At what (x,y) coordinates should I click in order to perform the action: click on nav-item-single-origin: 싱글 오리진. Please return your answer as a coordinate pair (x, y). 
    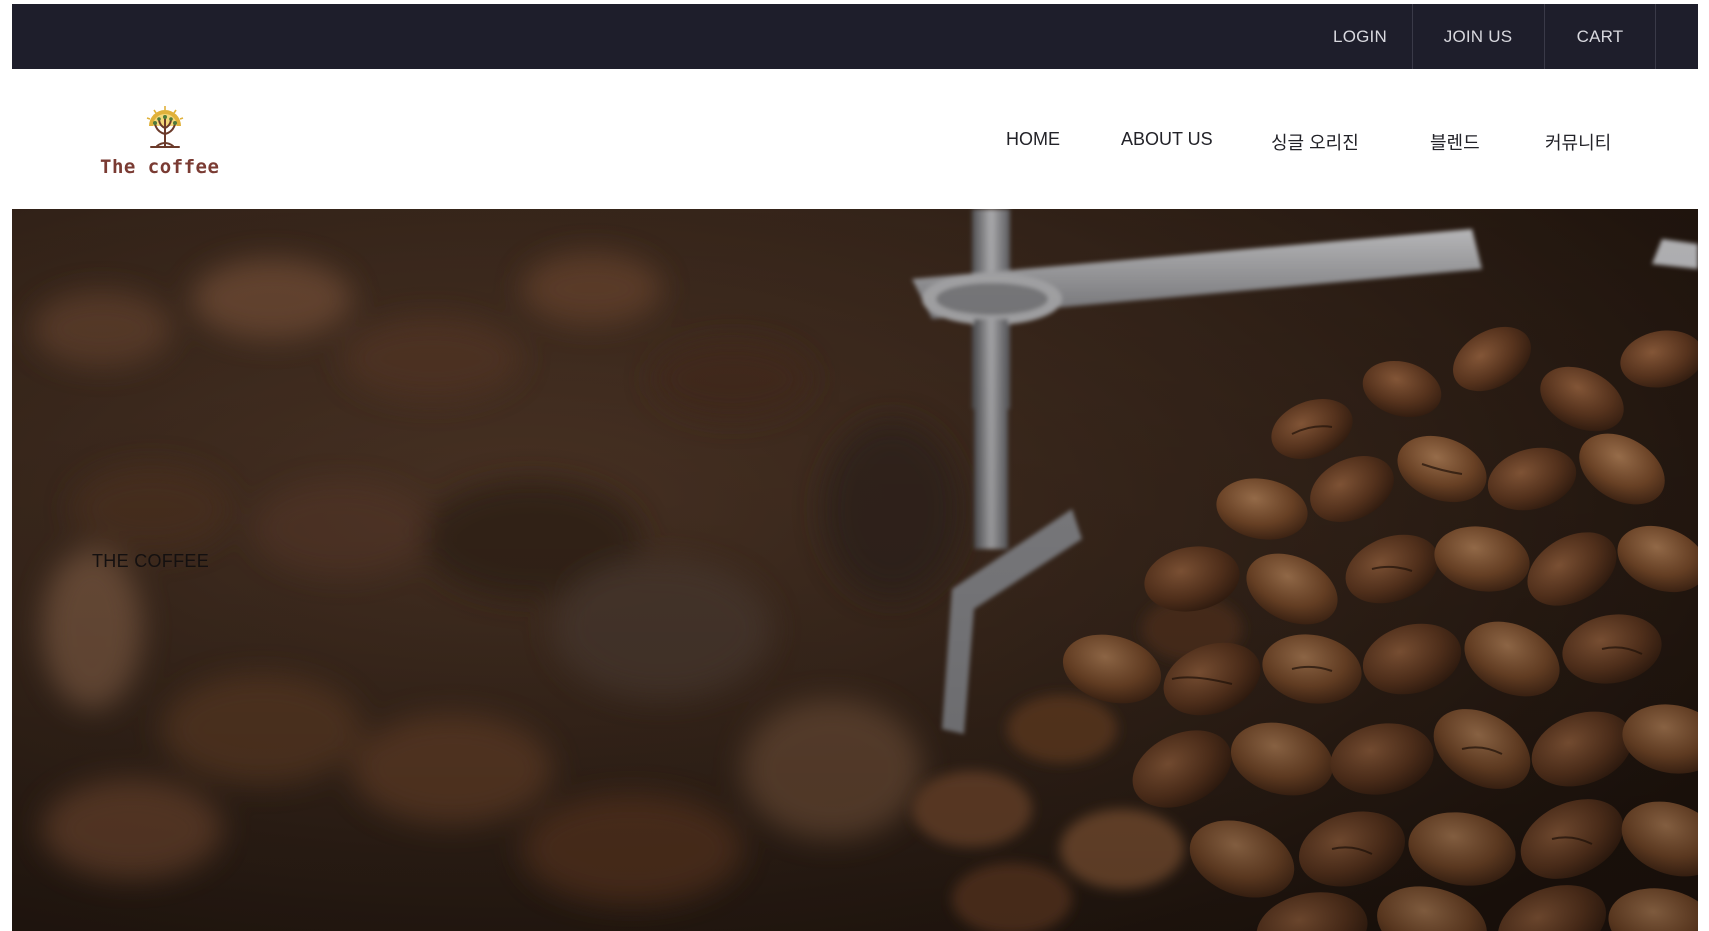
    Looking at the image, I should click on (1315, 142).